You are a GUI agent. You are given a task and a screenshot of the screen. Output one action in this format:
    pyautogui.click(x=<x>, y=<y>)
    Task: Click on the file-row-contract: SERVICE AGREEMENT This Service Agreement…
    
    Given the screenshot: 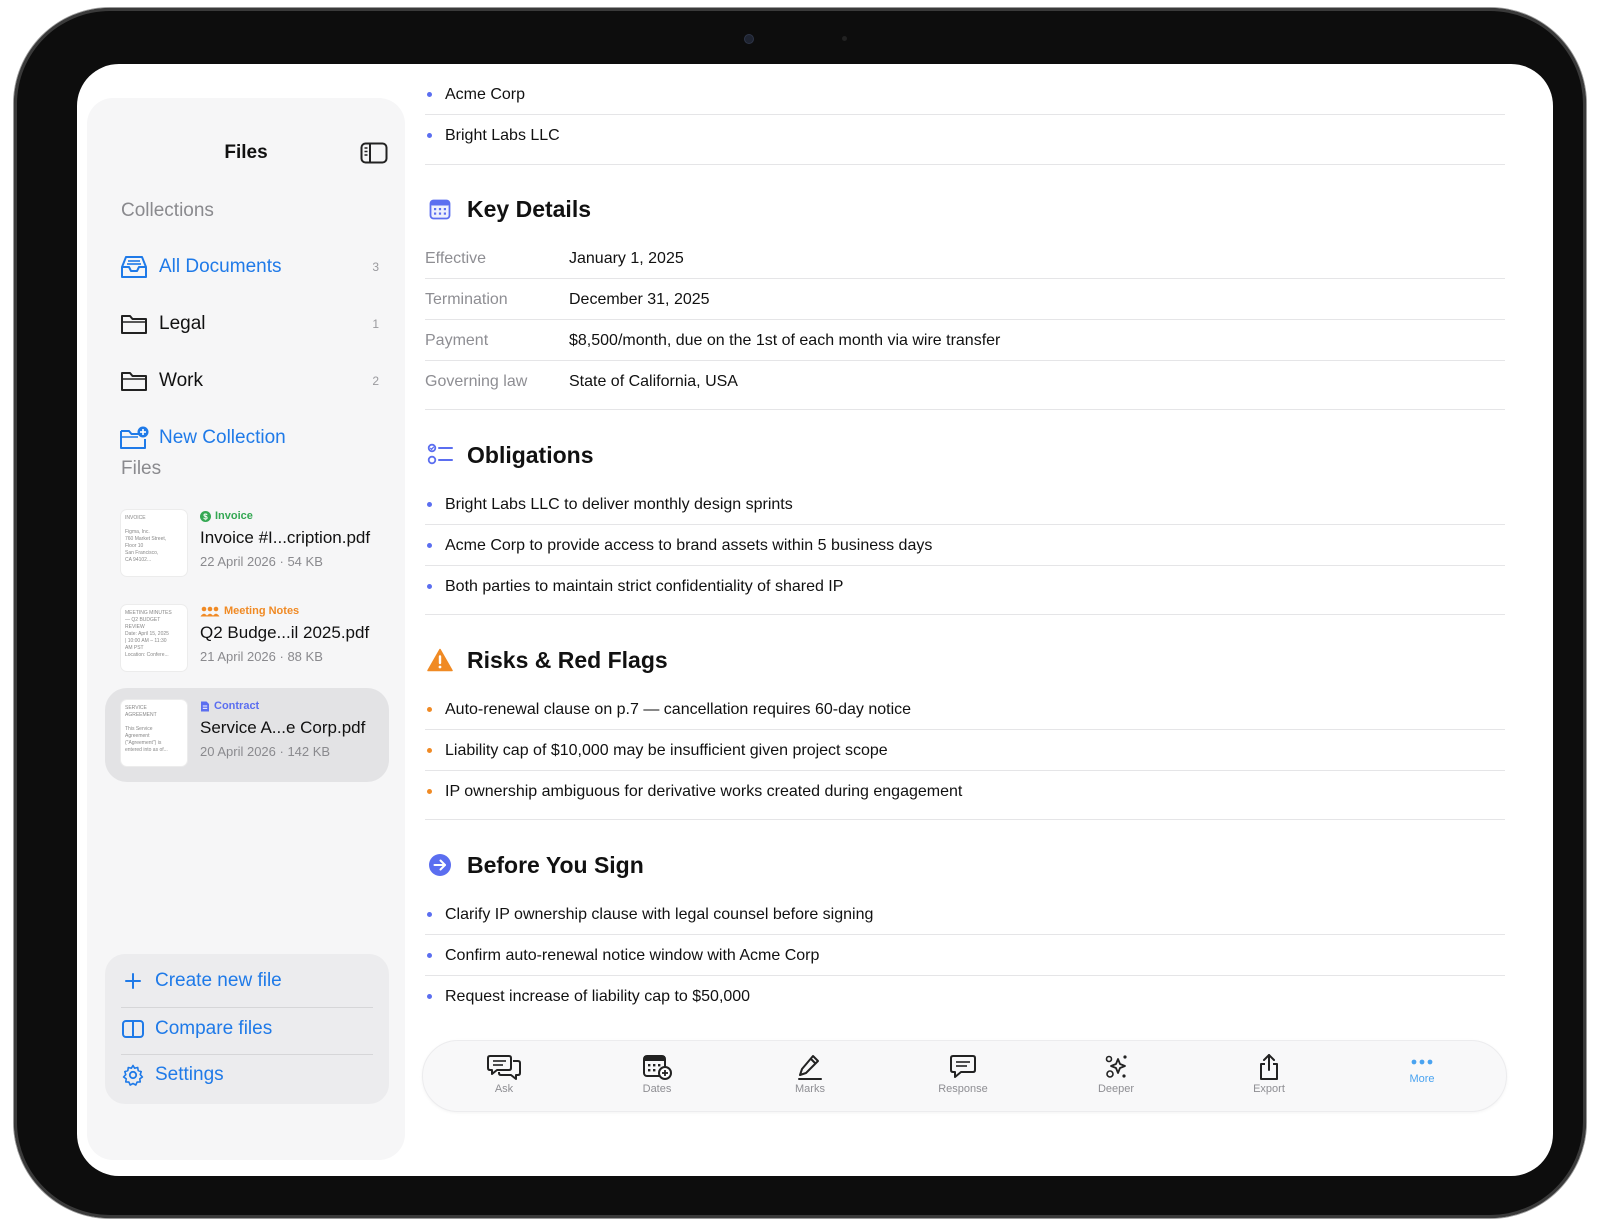 What is the action you would take?
    pyautogui.click(x=247, y=735)
    